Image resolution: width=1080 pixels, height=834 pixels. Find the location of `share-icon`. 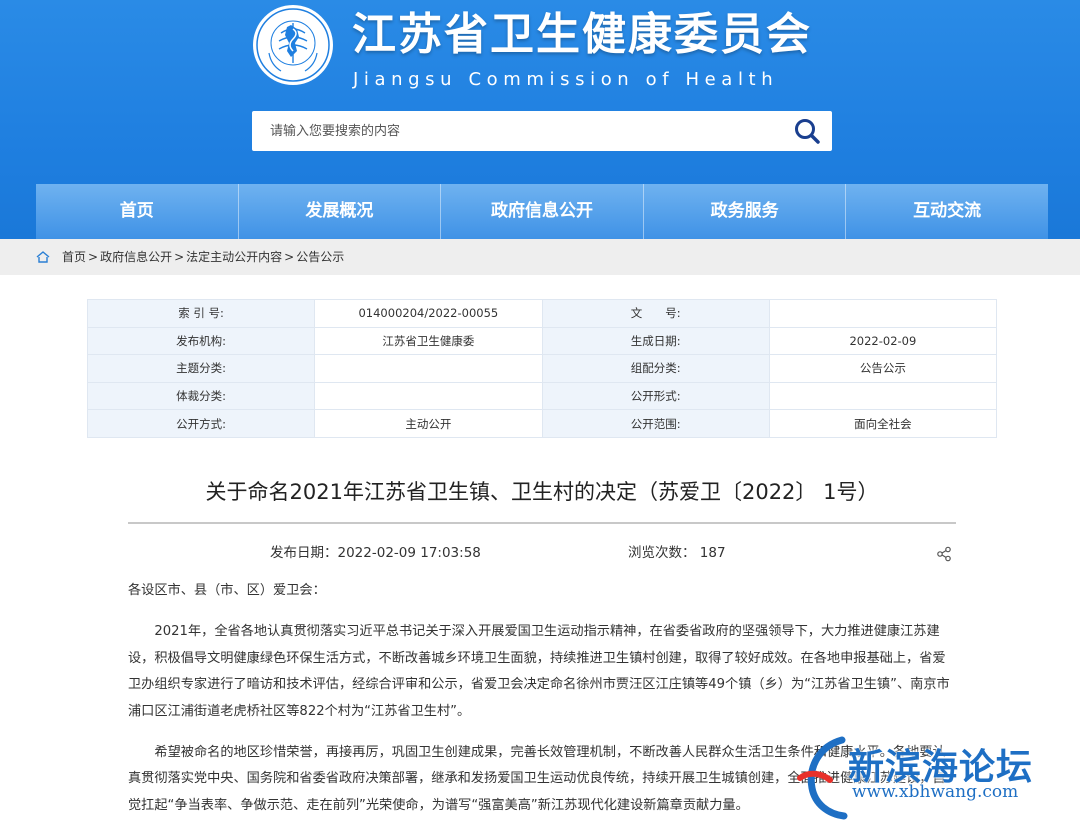

share-icon is located at coordinates (944, 553).